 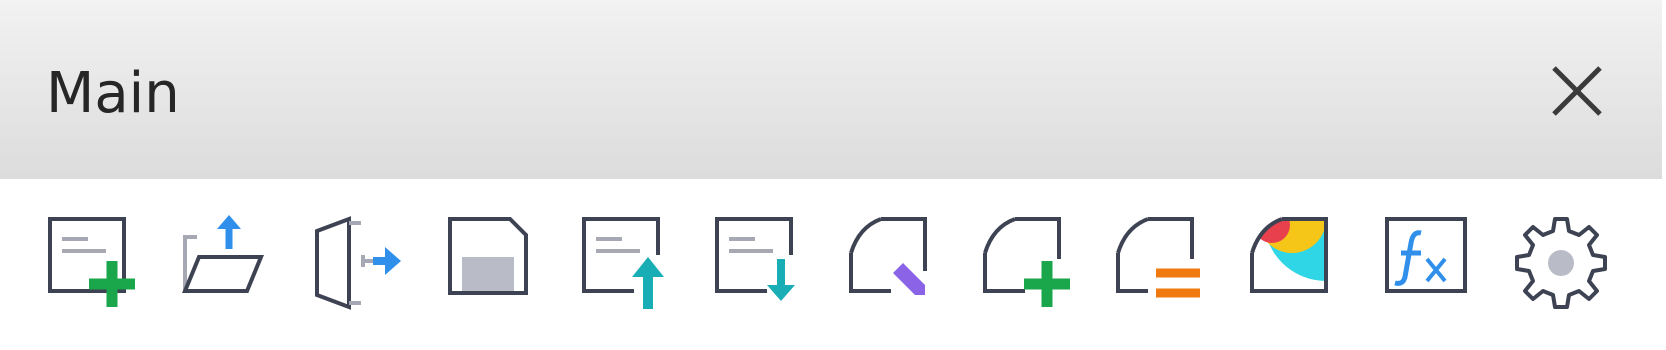 I want to click on document-upload-icon, so click(x=623, y=263).